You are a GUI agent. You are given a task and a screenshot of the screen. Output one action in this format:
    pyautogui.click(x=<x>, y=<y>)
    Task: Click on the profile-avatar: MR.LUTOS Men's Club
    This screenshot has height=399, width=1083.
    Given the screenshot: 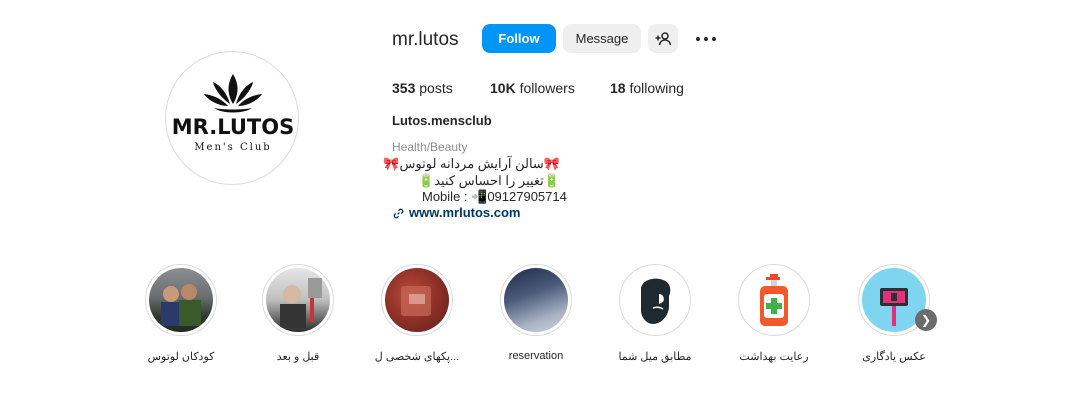 What is the action you would take?
    pyautogui.click(x=232, y=118)
    